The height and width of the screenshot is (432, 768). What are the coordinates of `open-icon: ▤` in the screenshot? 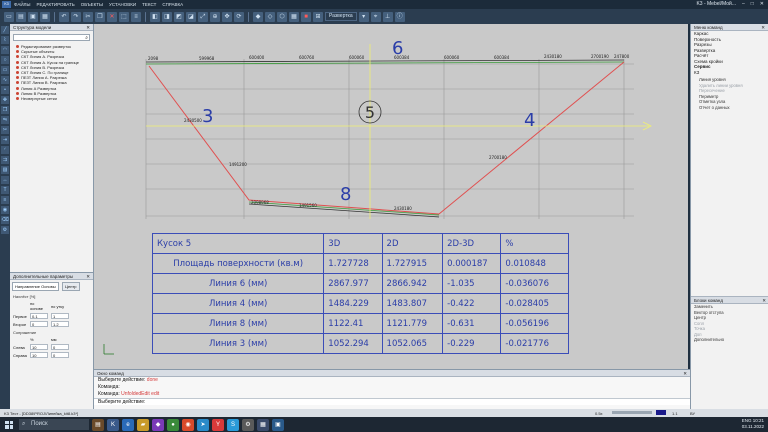 It's located at (21, 16).